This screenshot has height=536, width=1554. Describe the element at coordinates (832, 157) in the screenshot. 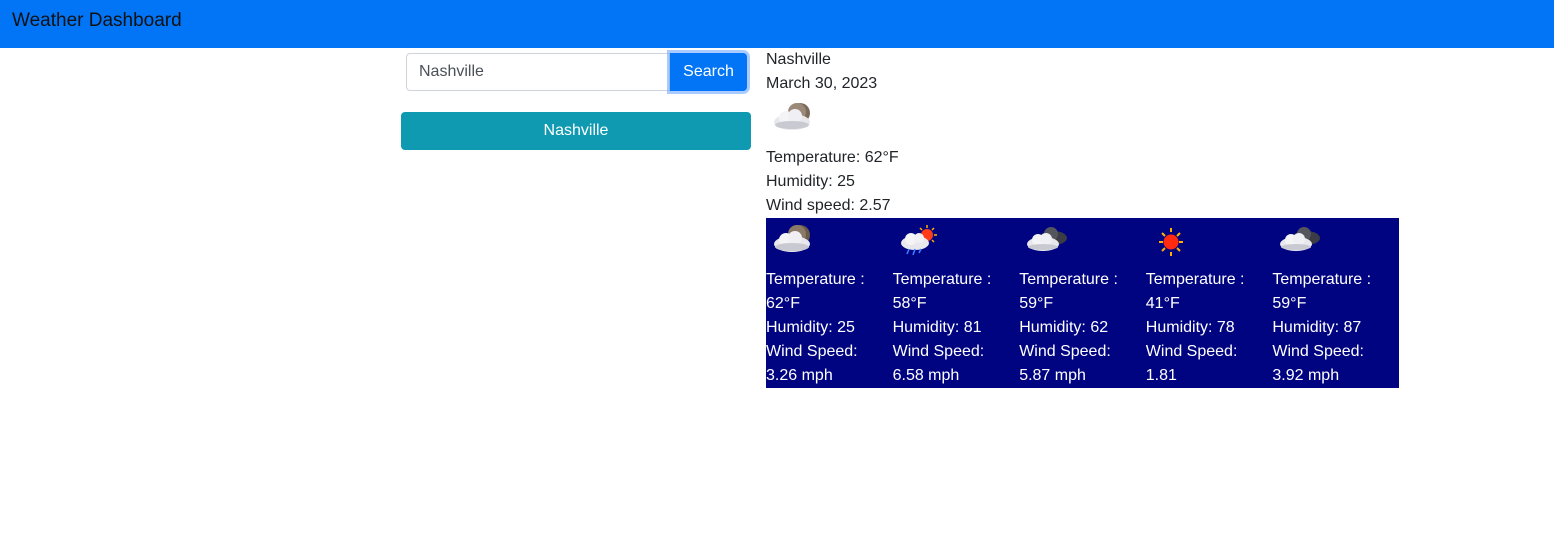

I see `current-temperature: Temperature: 62°F` at that location.